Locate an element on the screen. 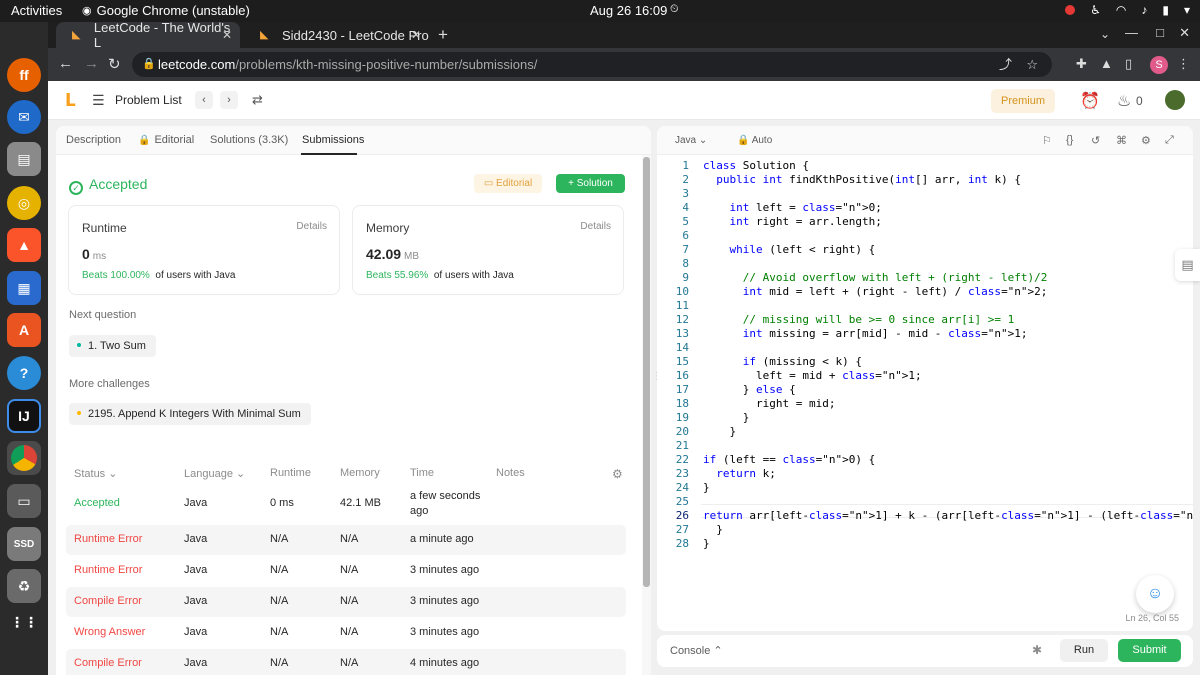 The image size is (1200, 675). problem-list-link: Problem List is located at coordinates (148, 100).